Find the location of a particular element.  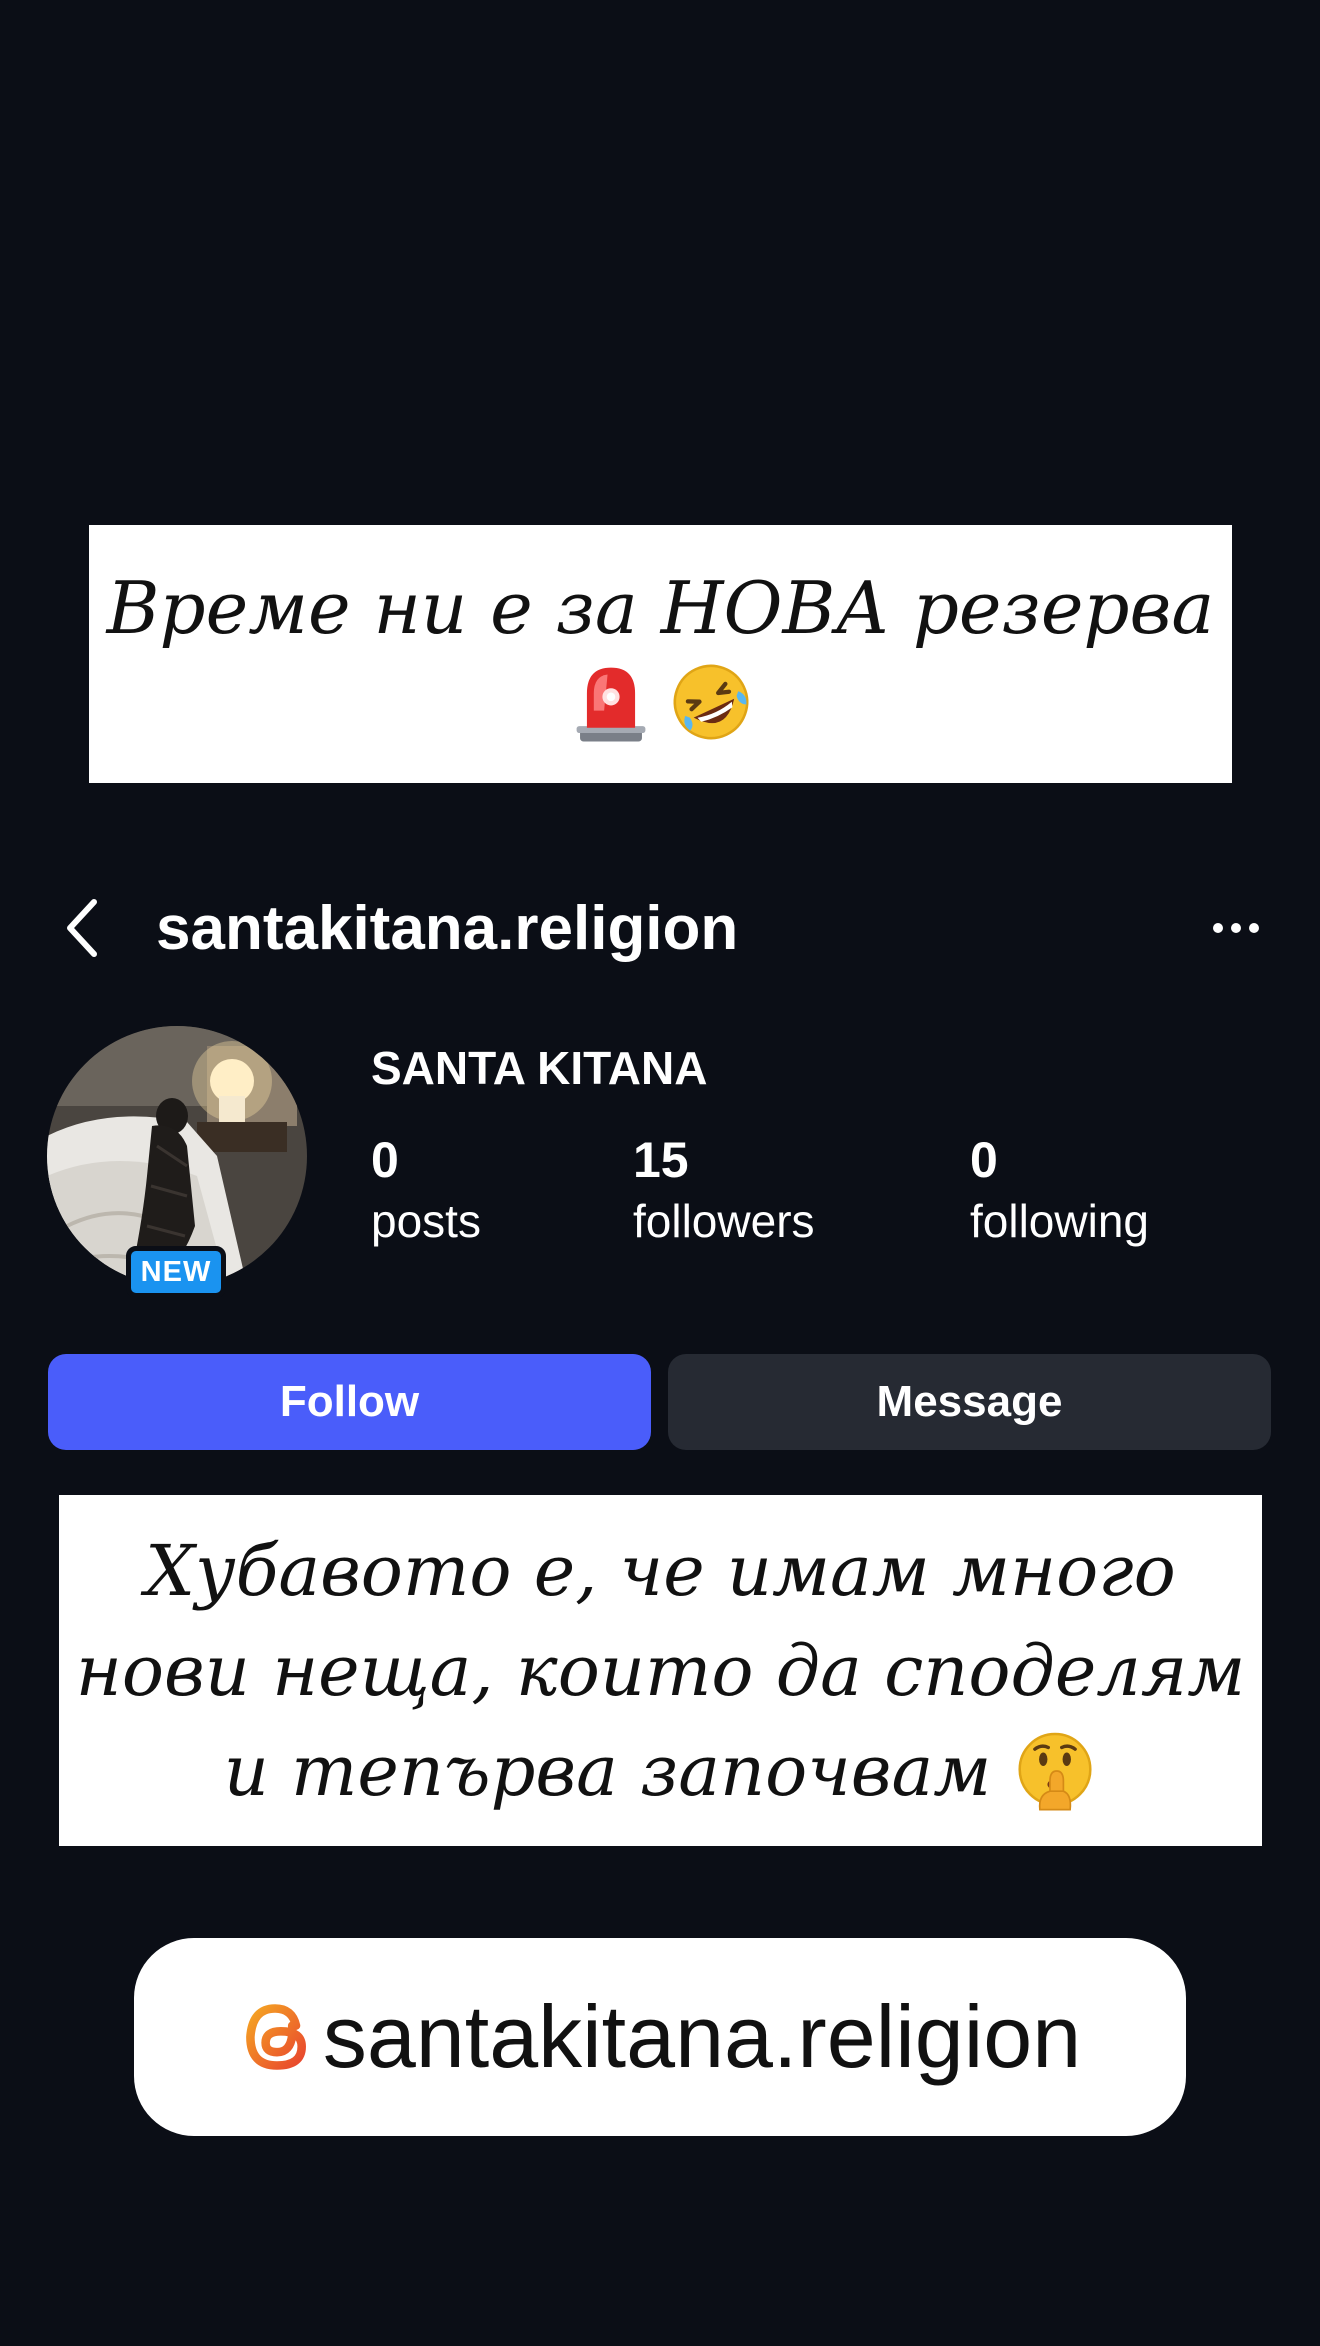

threads-handle-text: santakitana.religion is located at coordinates (702, 2036).